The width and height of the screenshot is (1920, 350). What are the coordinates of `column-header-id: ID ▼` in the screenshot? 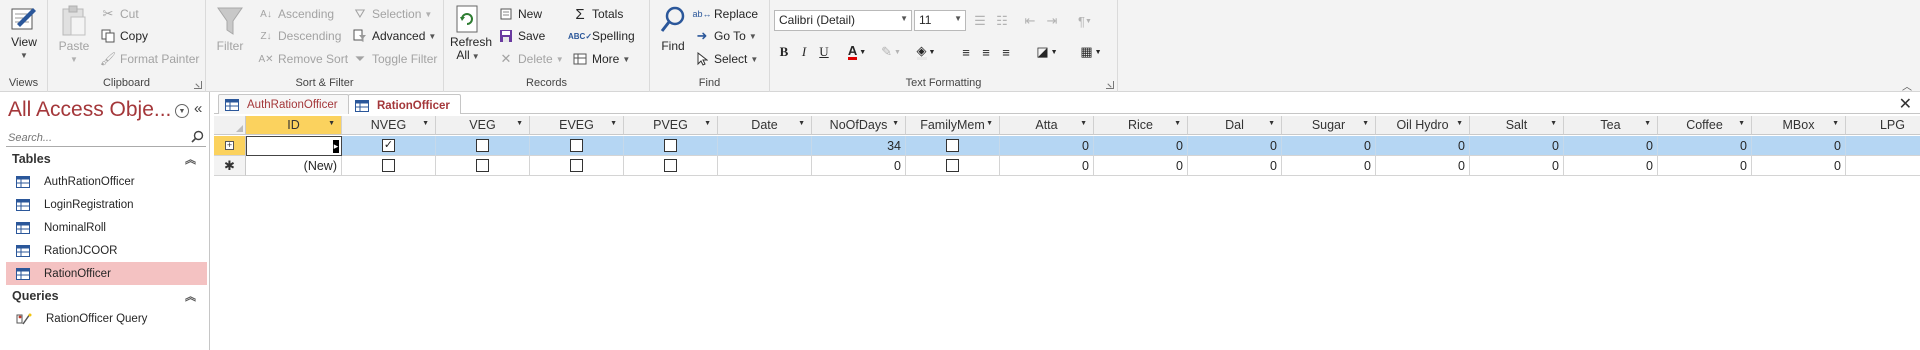 It's located at (294, 125).